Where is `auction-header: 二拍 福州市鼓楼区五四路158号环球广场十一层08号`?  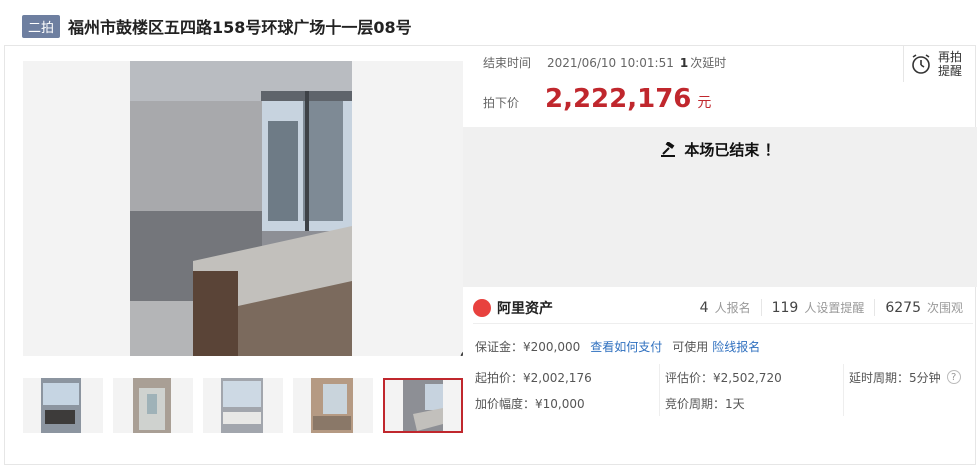
auction-header: 二拍 福州市鼓楼区五四路158号环球广场十一层08号 is located at coordinates (217, 26).